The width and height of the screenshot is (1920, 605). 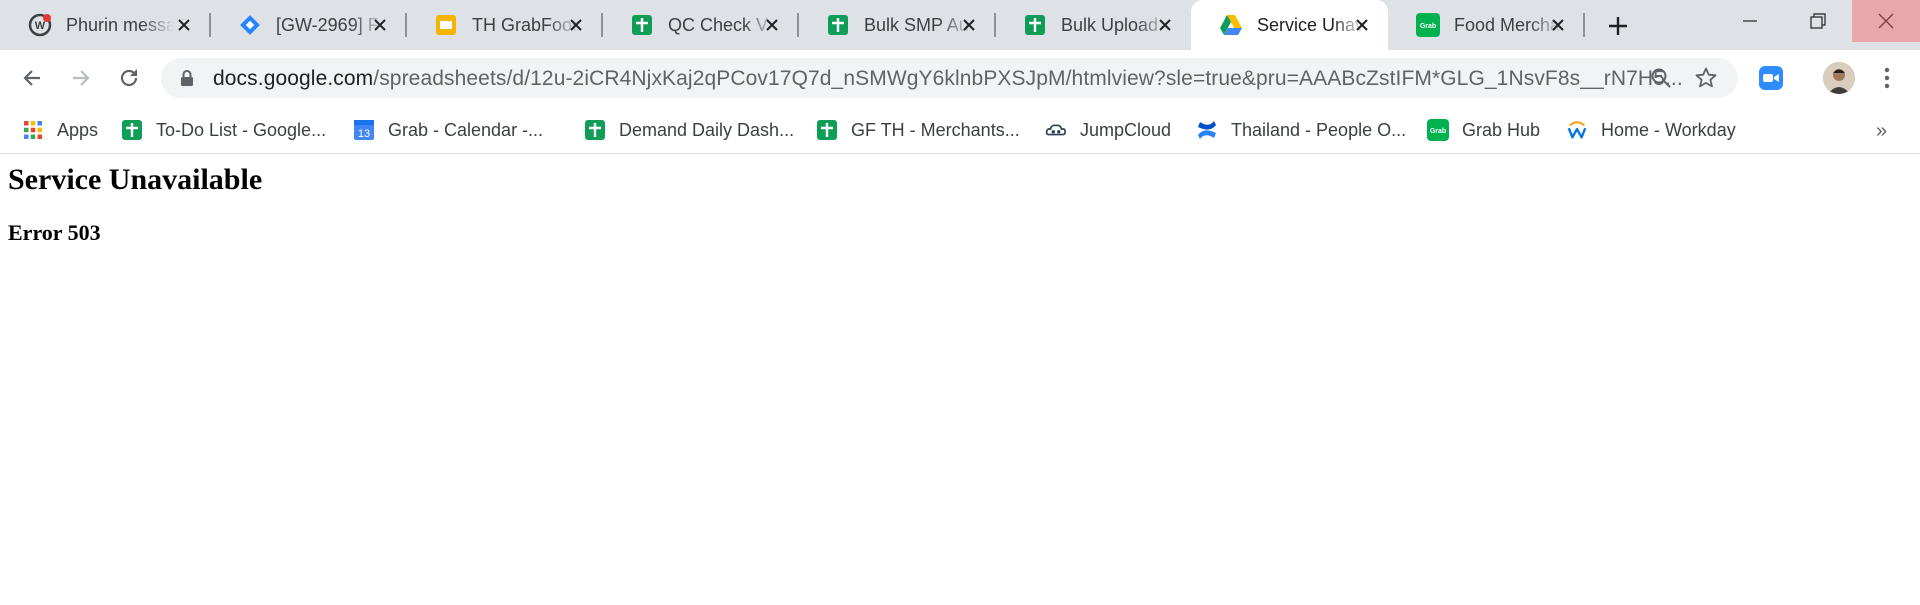 I want to click on tab-6-close-icon, so click(x=1362, y=25).